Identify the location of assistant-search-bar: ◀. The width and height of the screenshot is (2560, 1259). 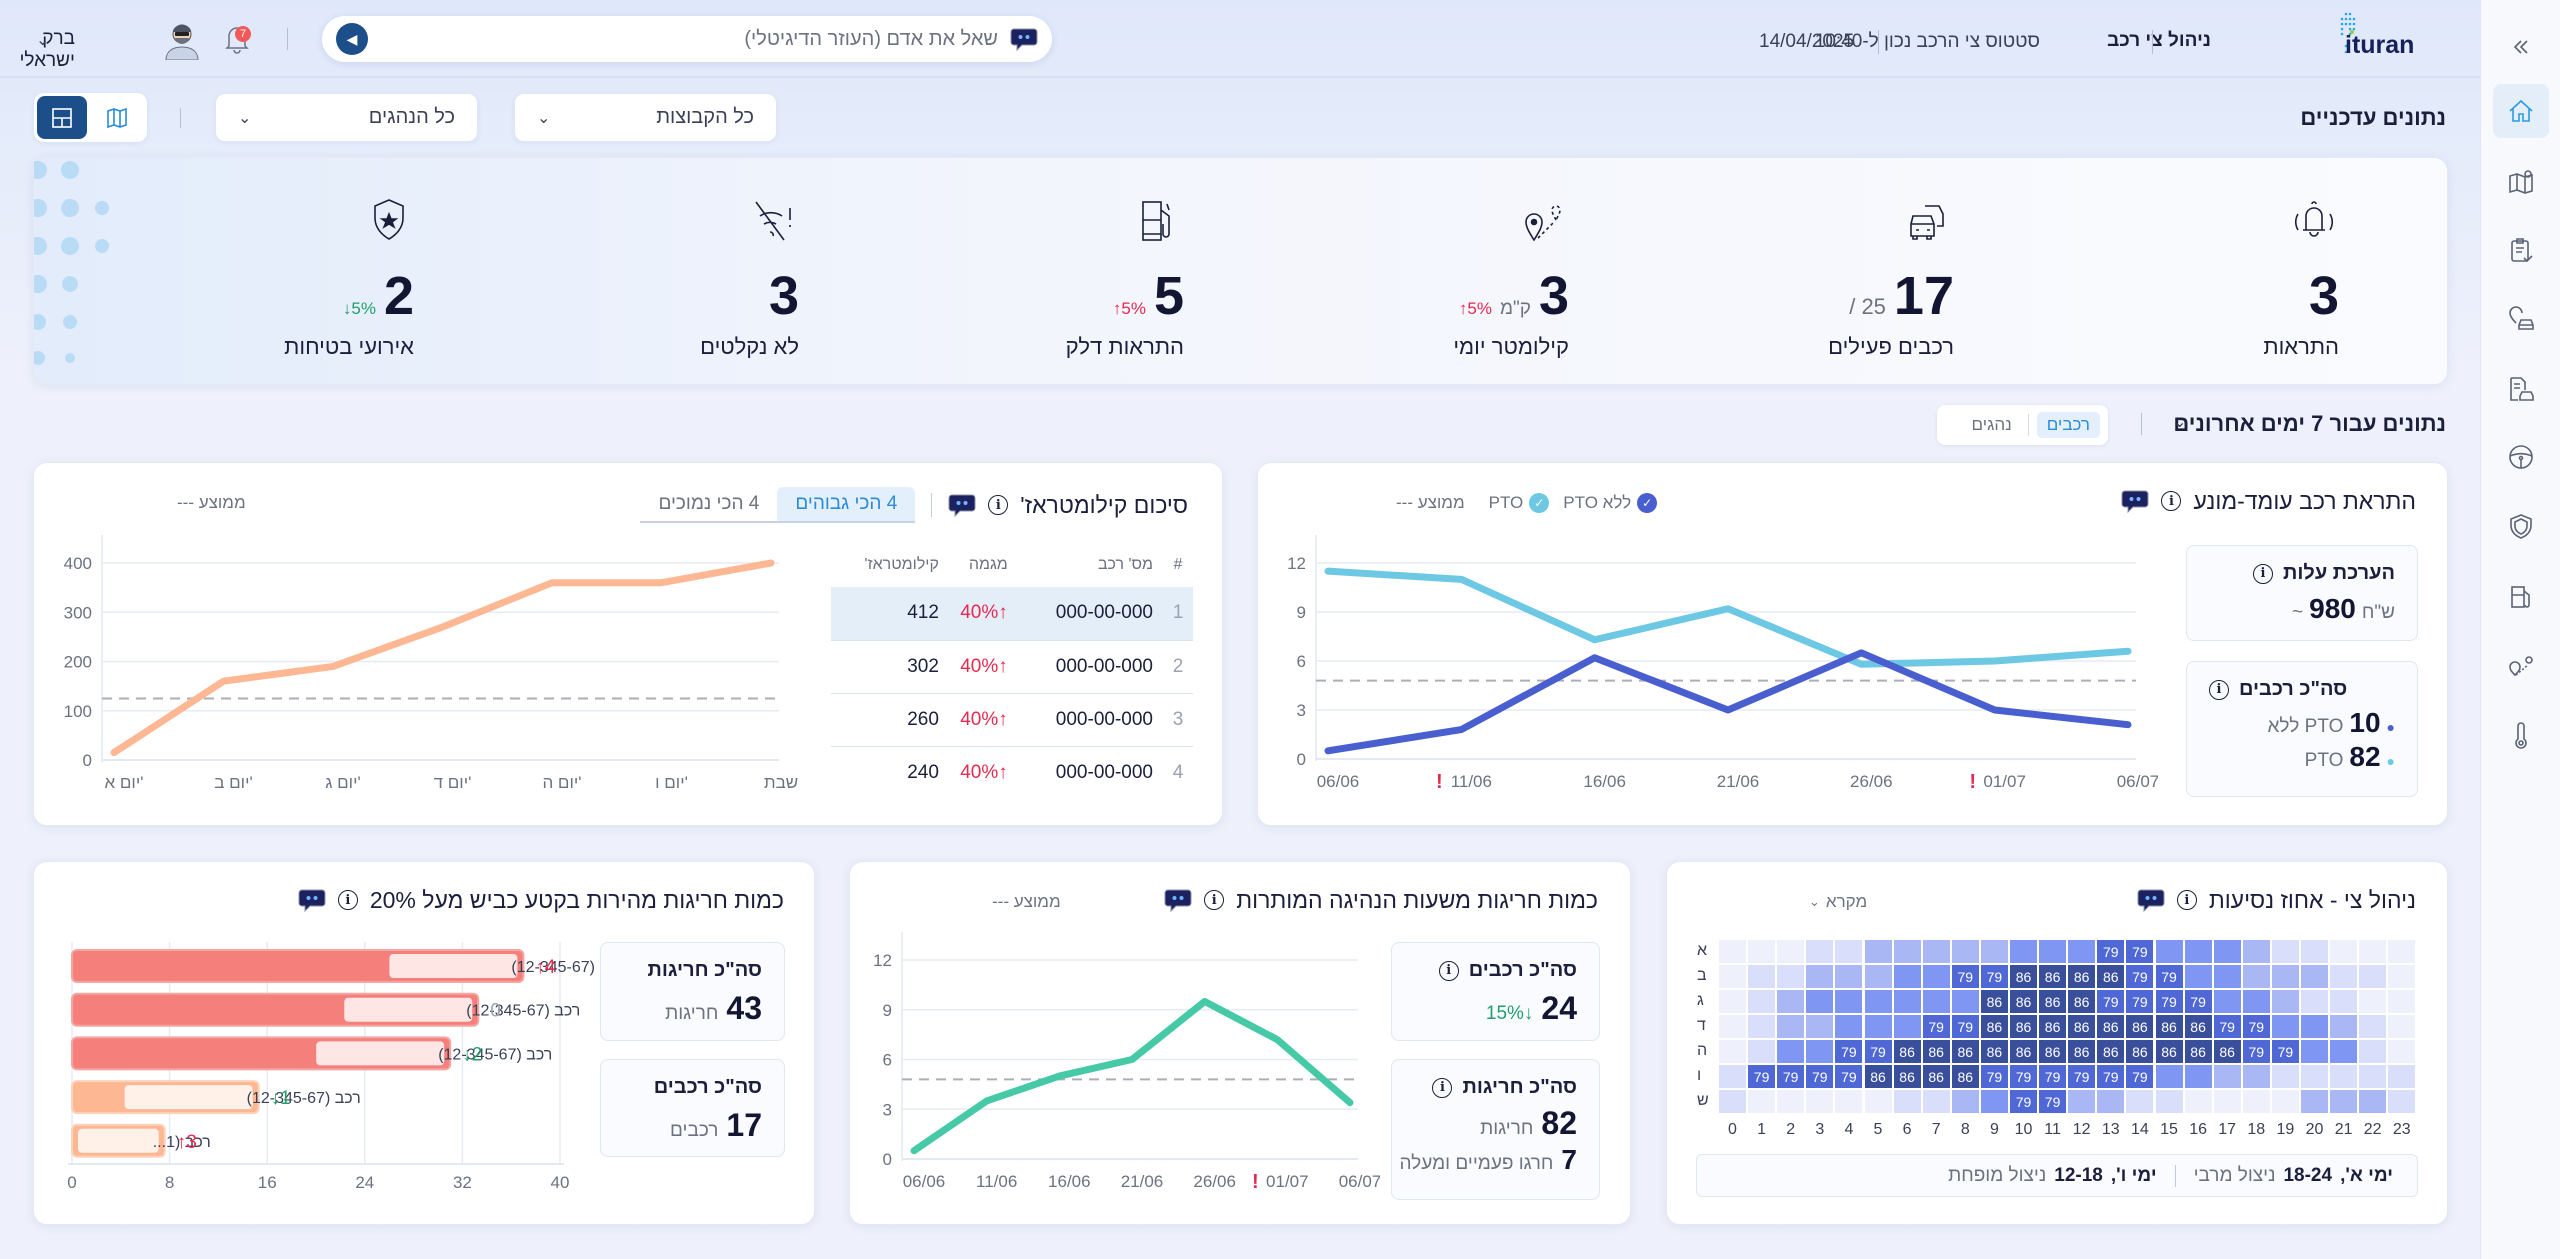
(687, 39).